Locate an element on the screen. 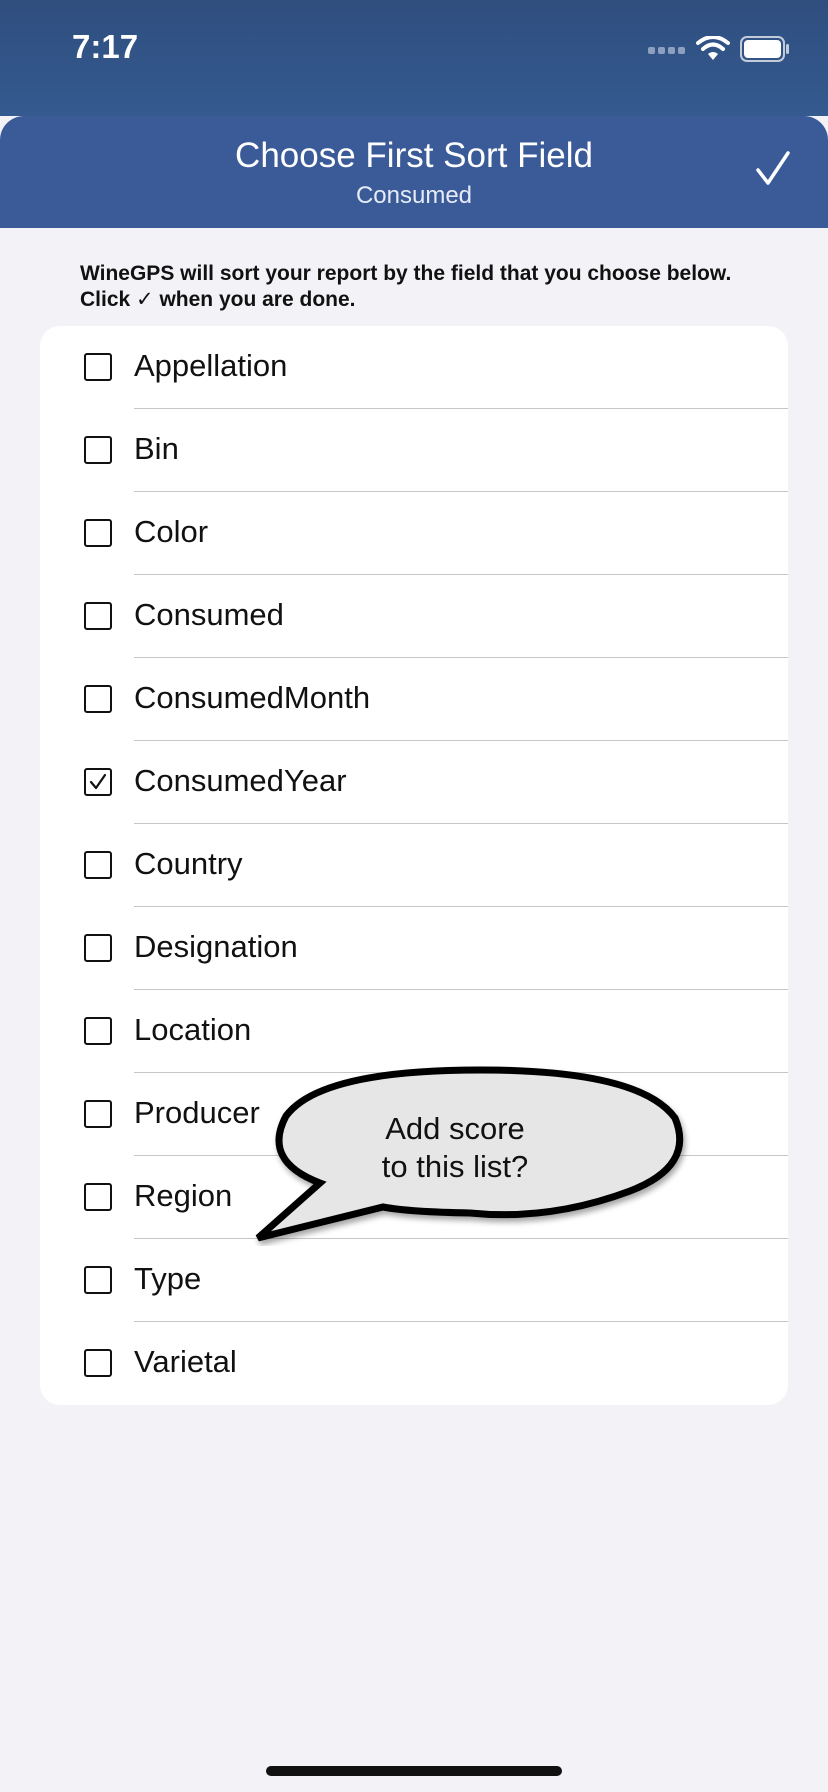  list-item-designation: Designation is located at coordinates (414, 948).